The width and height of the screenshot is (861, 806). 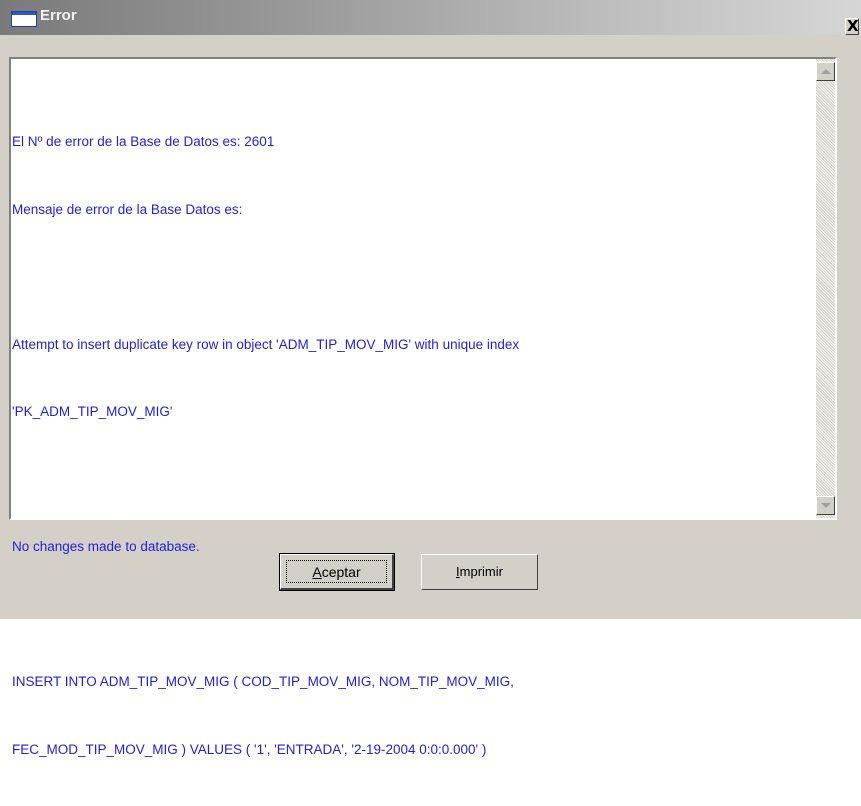 I want to click on accept-button-label: Aceptar, so click(x=336, y=572).